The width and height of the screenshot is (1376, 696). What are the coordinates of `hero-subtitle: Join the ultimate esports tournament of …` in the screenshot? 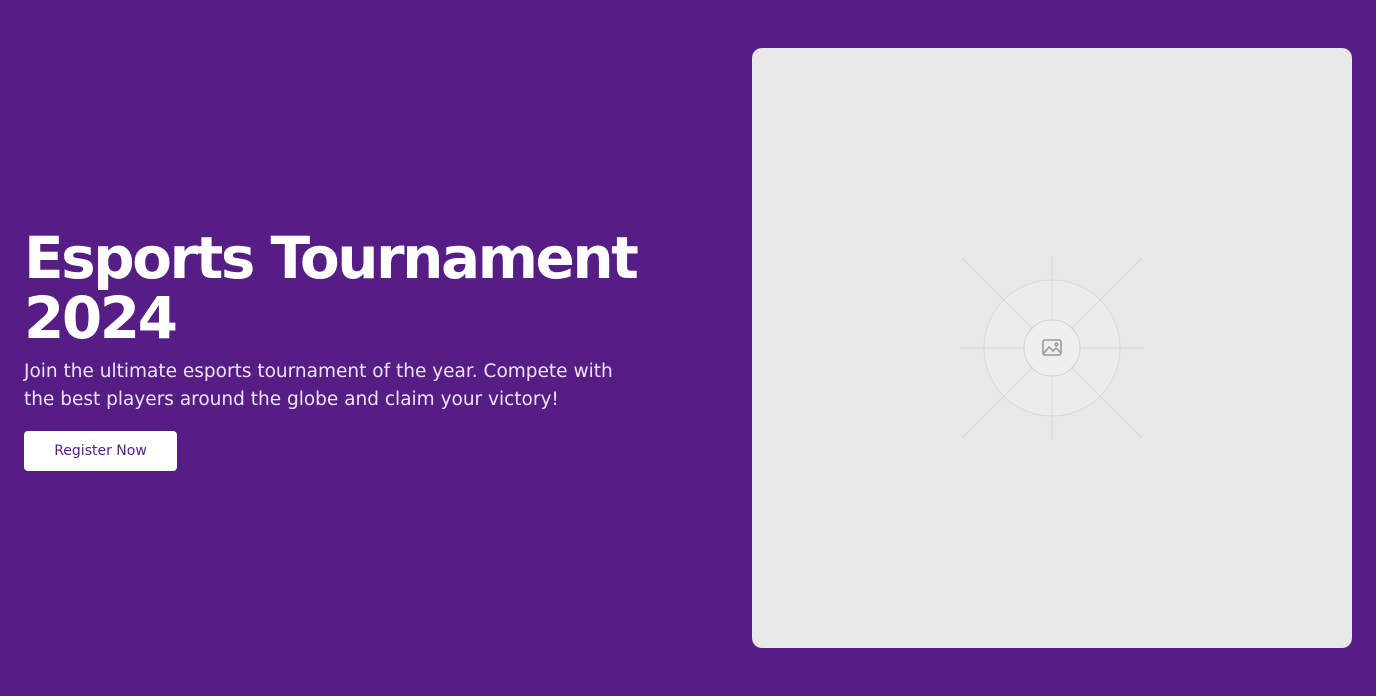 It's located at (318, 385).